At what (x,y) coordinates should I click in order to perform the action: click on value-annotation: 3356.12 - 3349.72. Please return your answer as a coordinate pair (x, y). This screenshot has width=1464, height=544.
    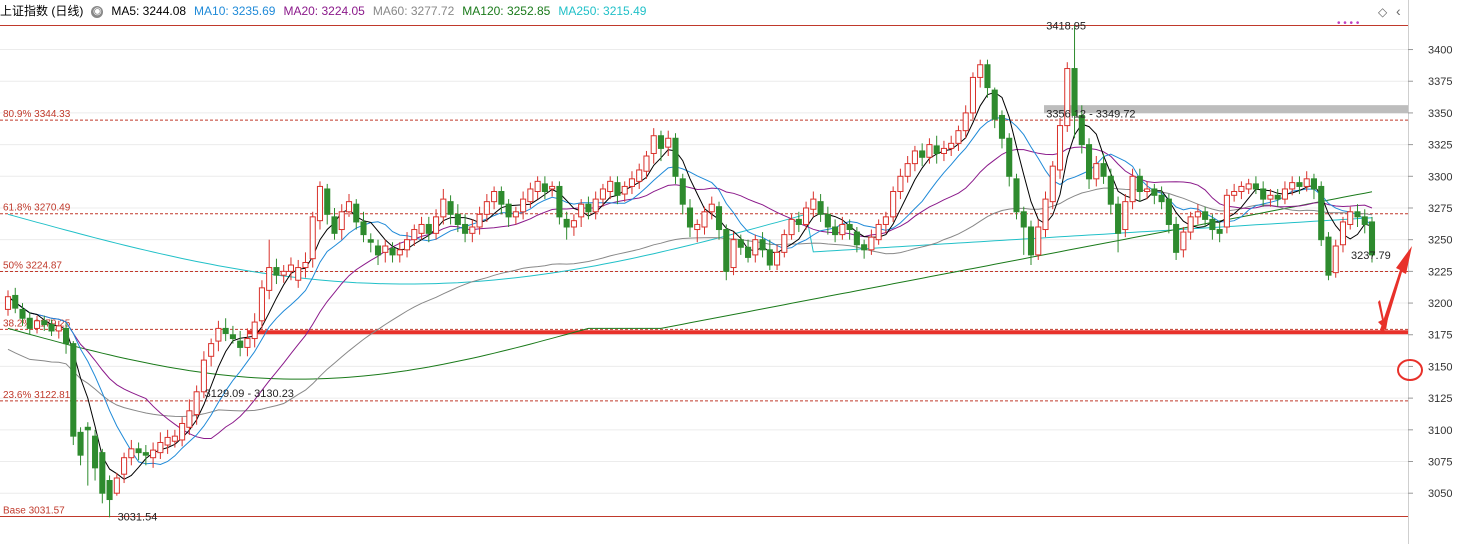
    Looking at the image, I should click on (1090, 114).